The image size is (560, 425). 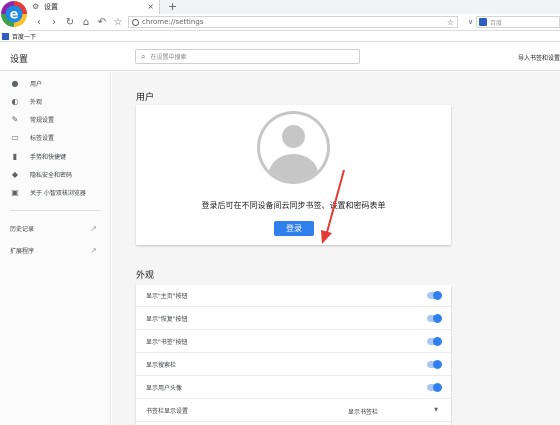 I want to click on sidebar-item-label: 外观, so click(x=36, y=102).